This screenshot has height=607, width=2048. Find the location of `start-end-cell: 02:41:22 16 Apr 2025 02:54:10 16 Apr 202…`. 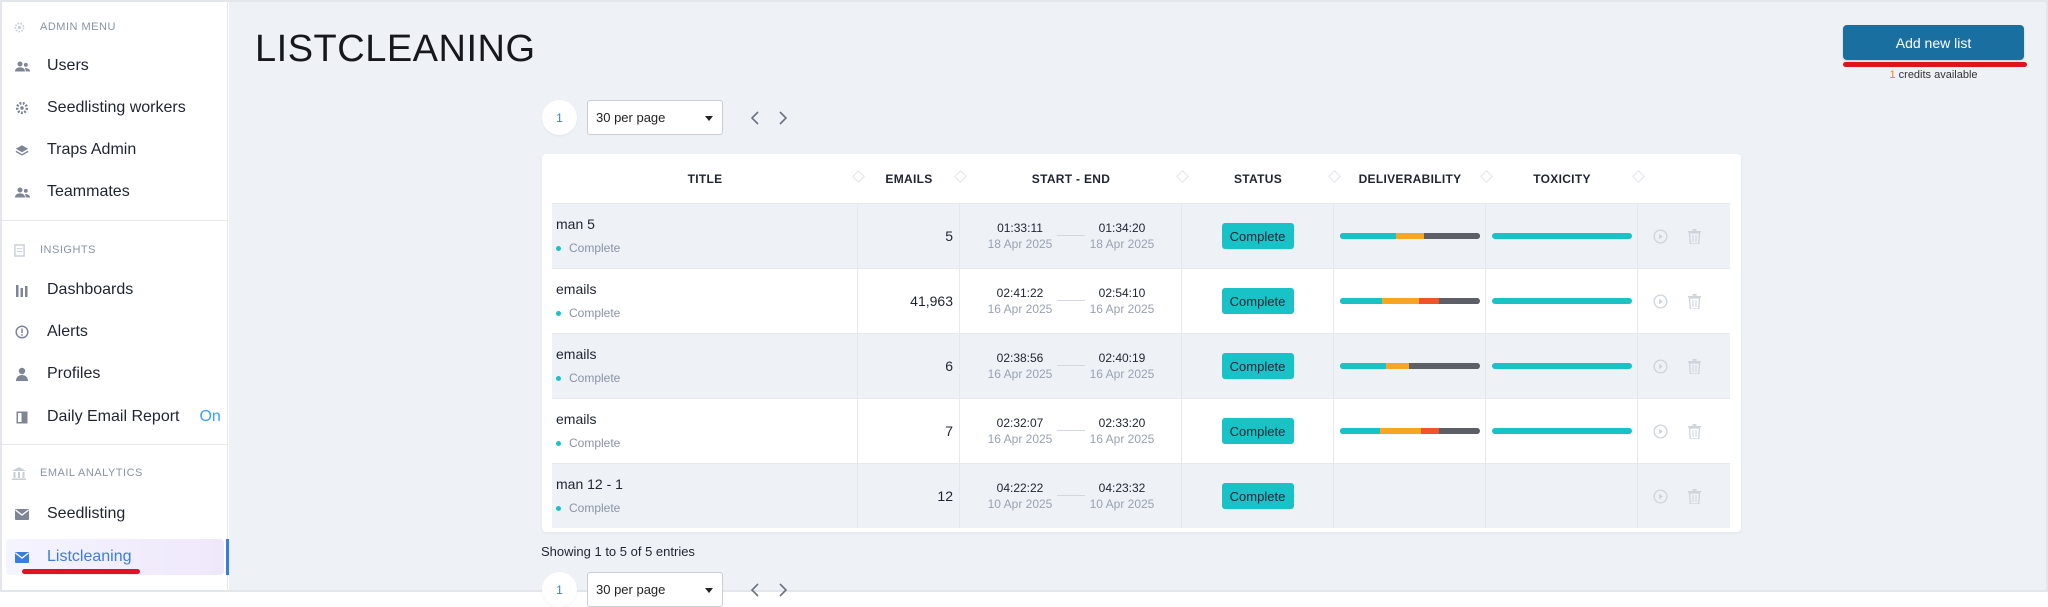

start-end-cell: 02:41:22 16 Apr 2025 02:54:10 16 Apr 202… is located at coordinates (1071, 301).